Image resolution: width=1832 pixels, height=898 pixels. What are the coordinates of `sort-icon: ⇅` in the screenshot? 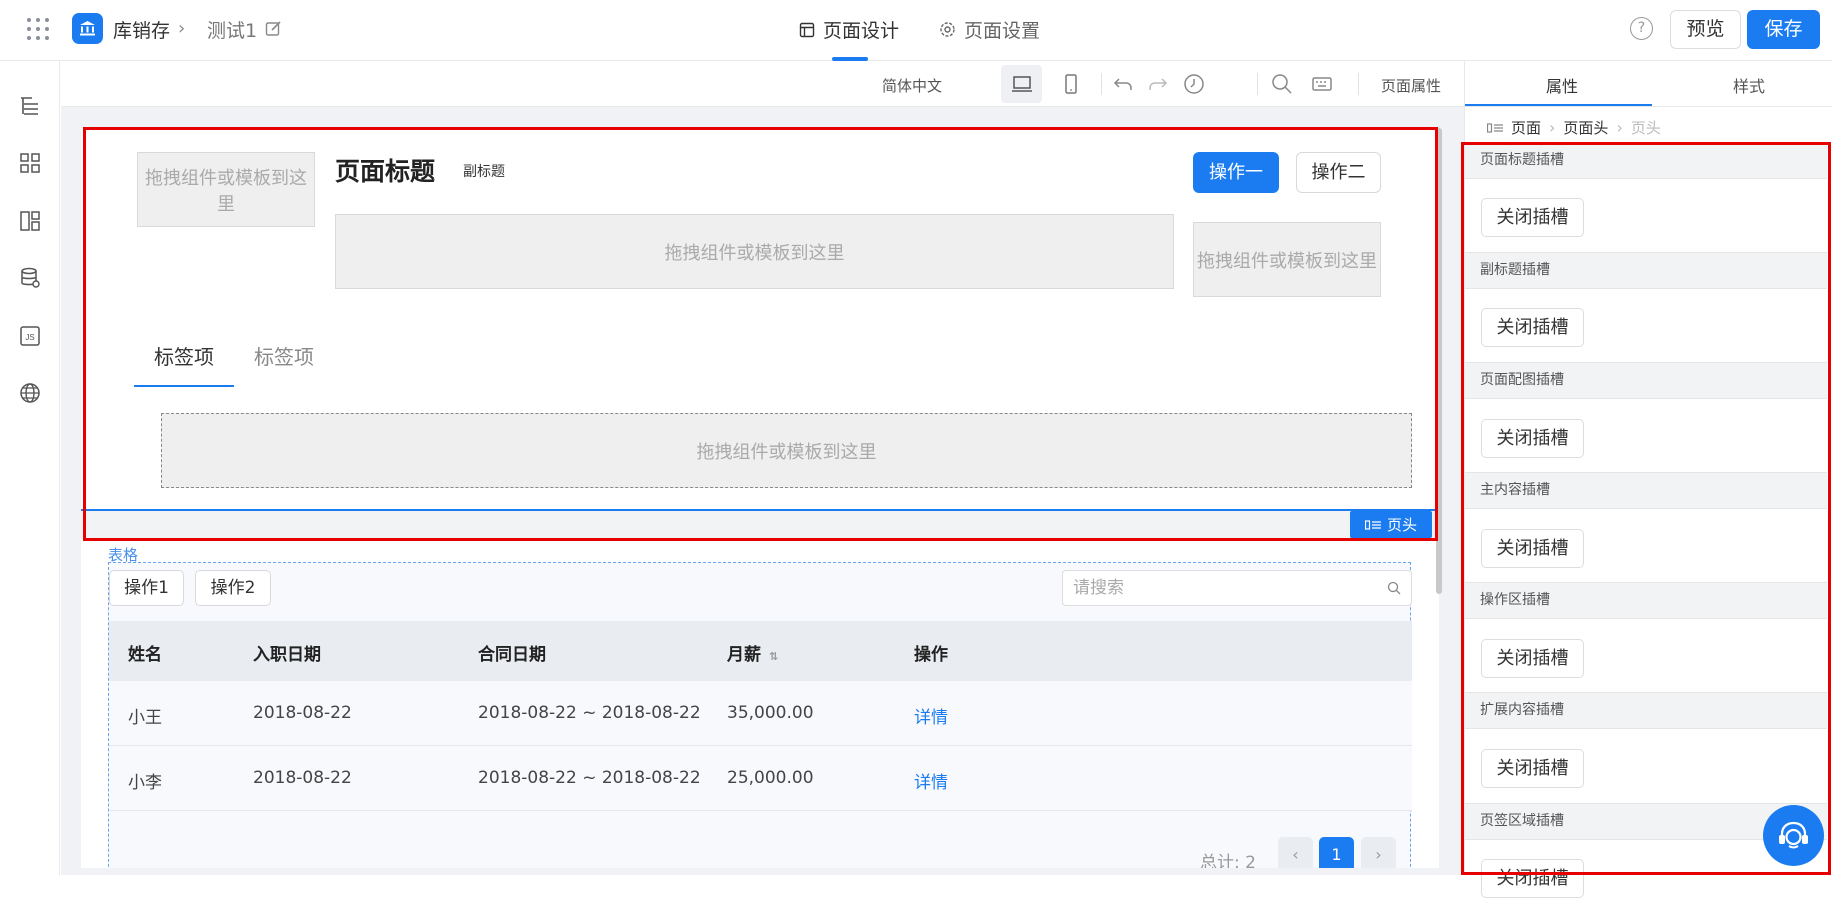 It's located at (773, 656).